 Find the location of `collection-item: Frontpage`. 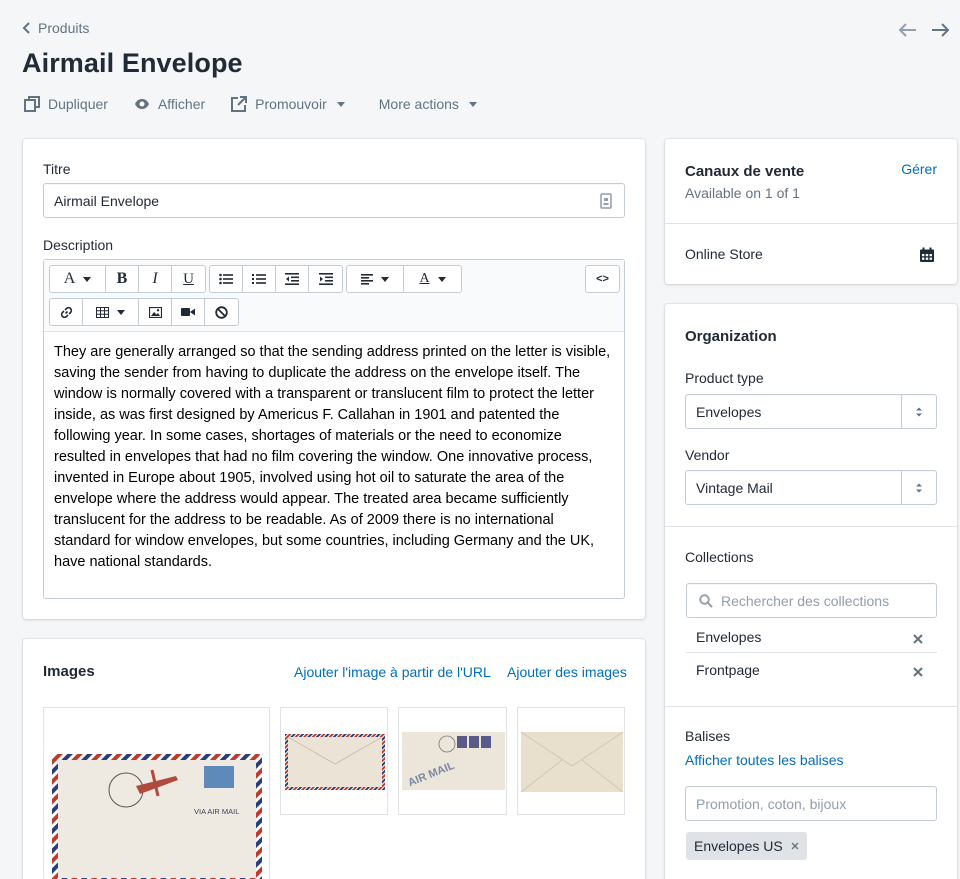

collection-item: Frontpage is located at coordinates (811, 669).